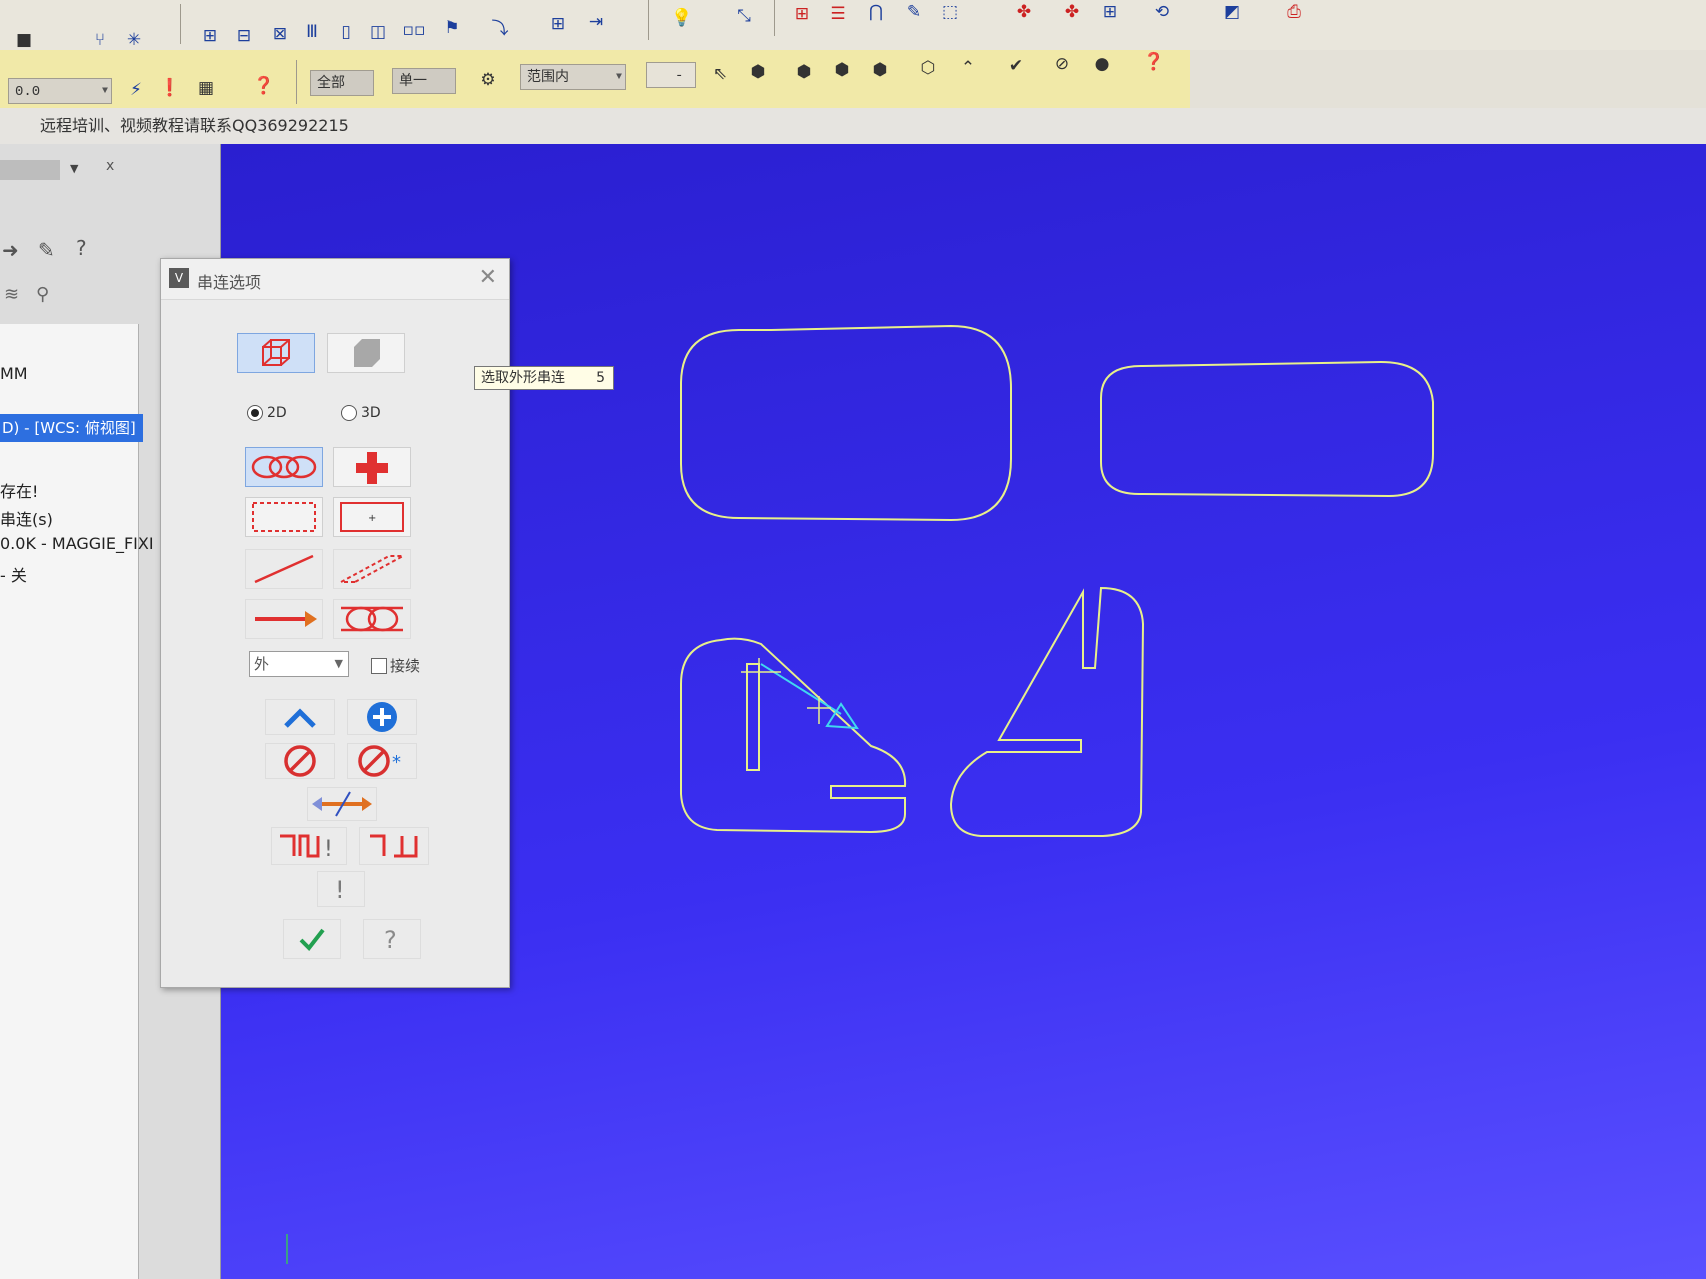 This screenshot has width=1706, height=1279. Describe the element at coordinates (758, 72) in the screenshot. I see `select-solid-icon: ⬢` at that location.